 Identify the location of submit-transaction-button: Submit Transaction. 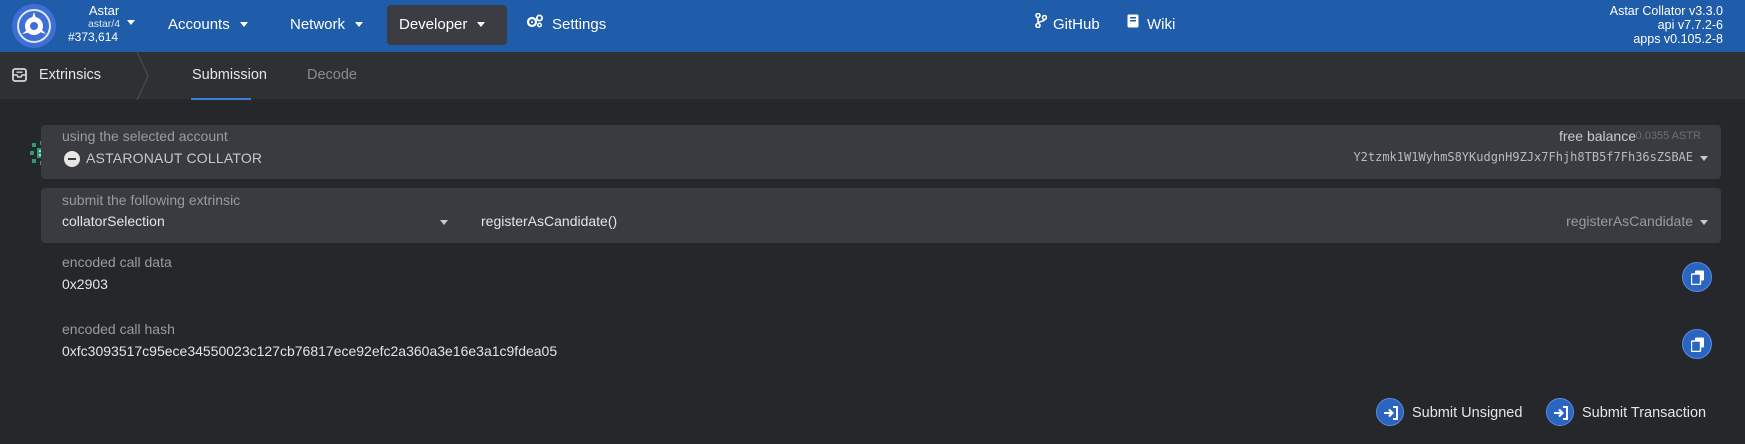
(1631, 413).